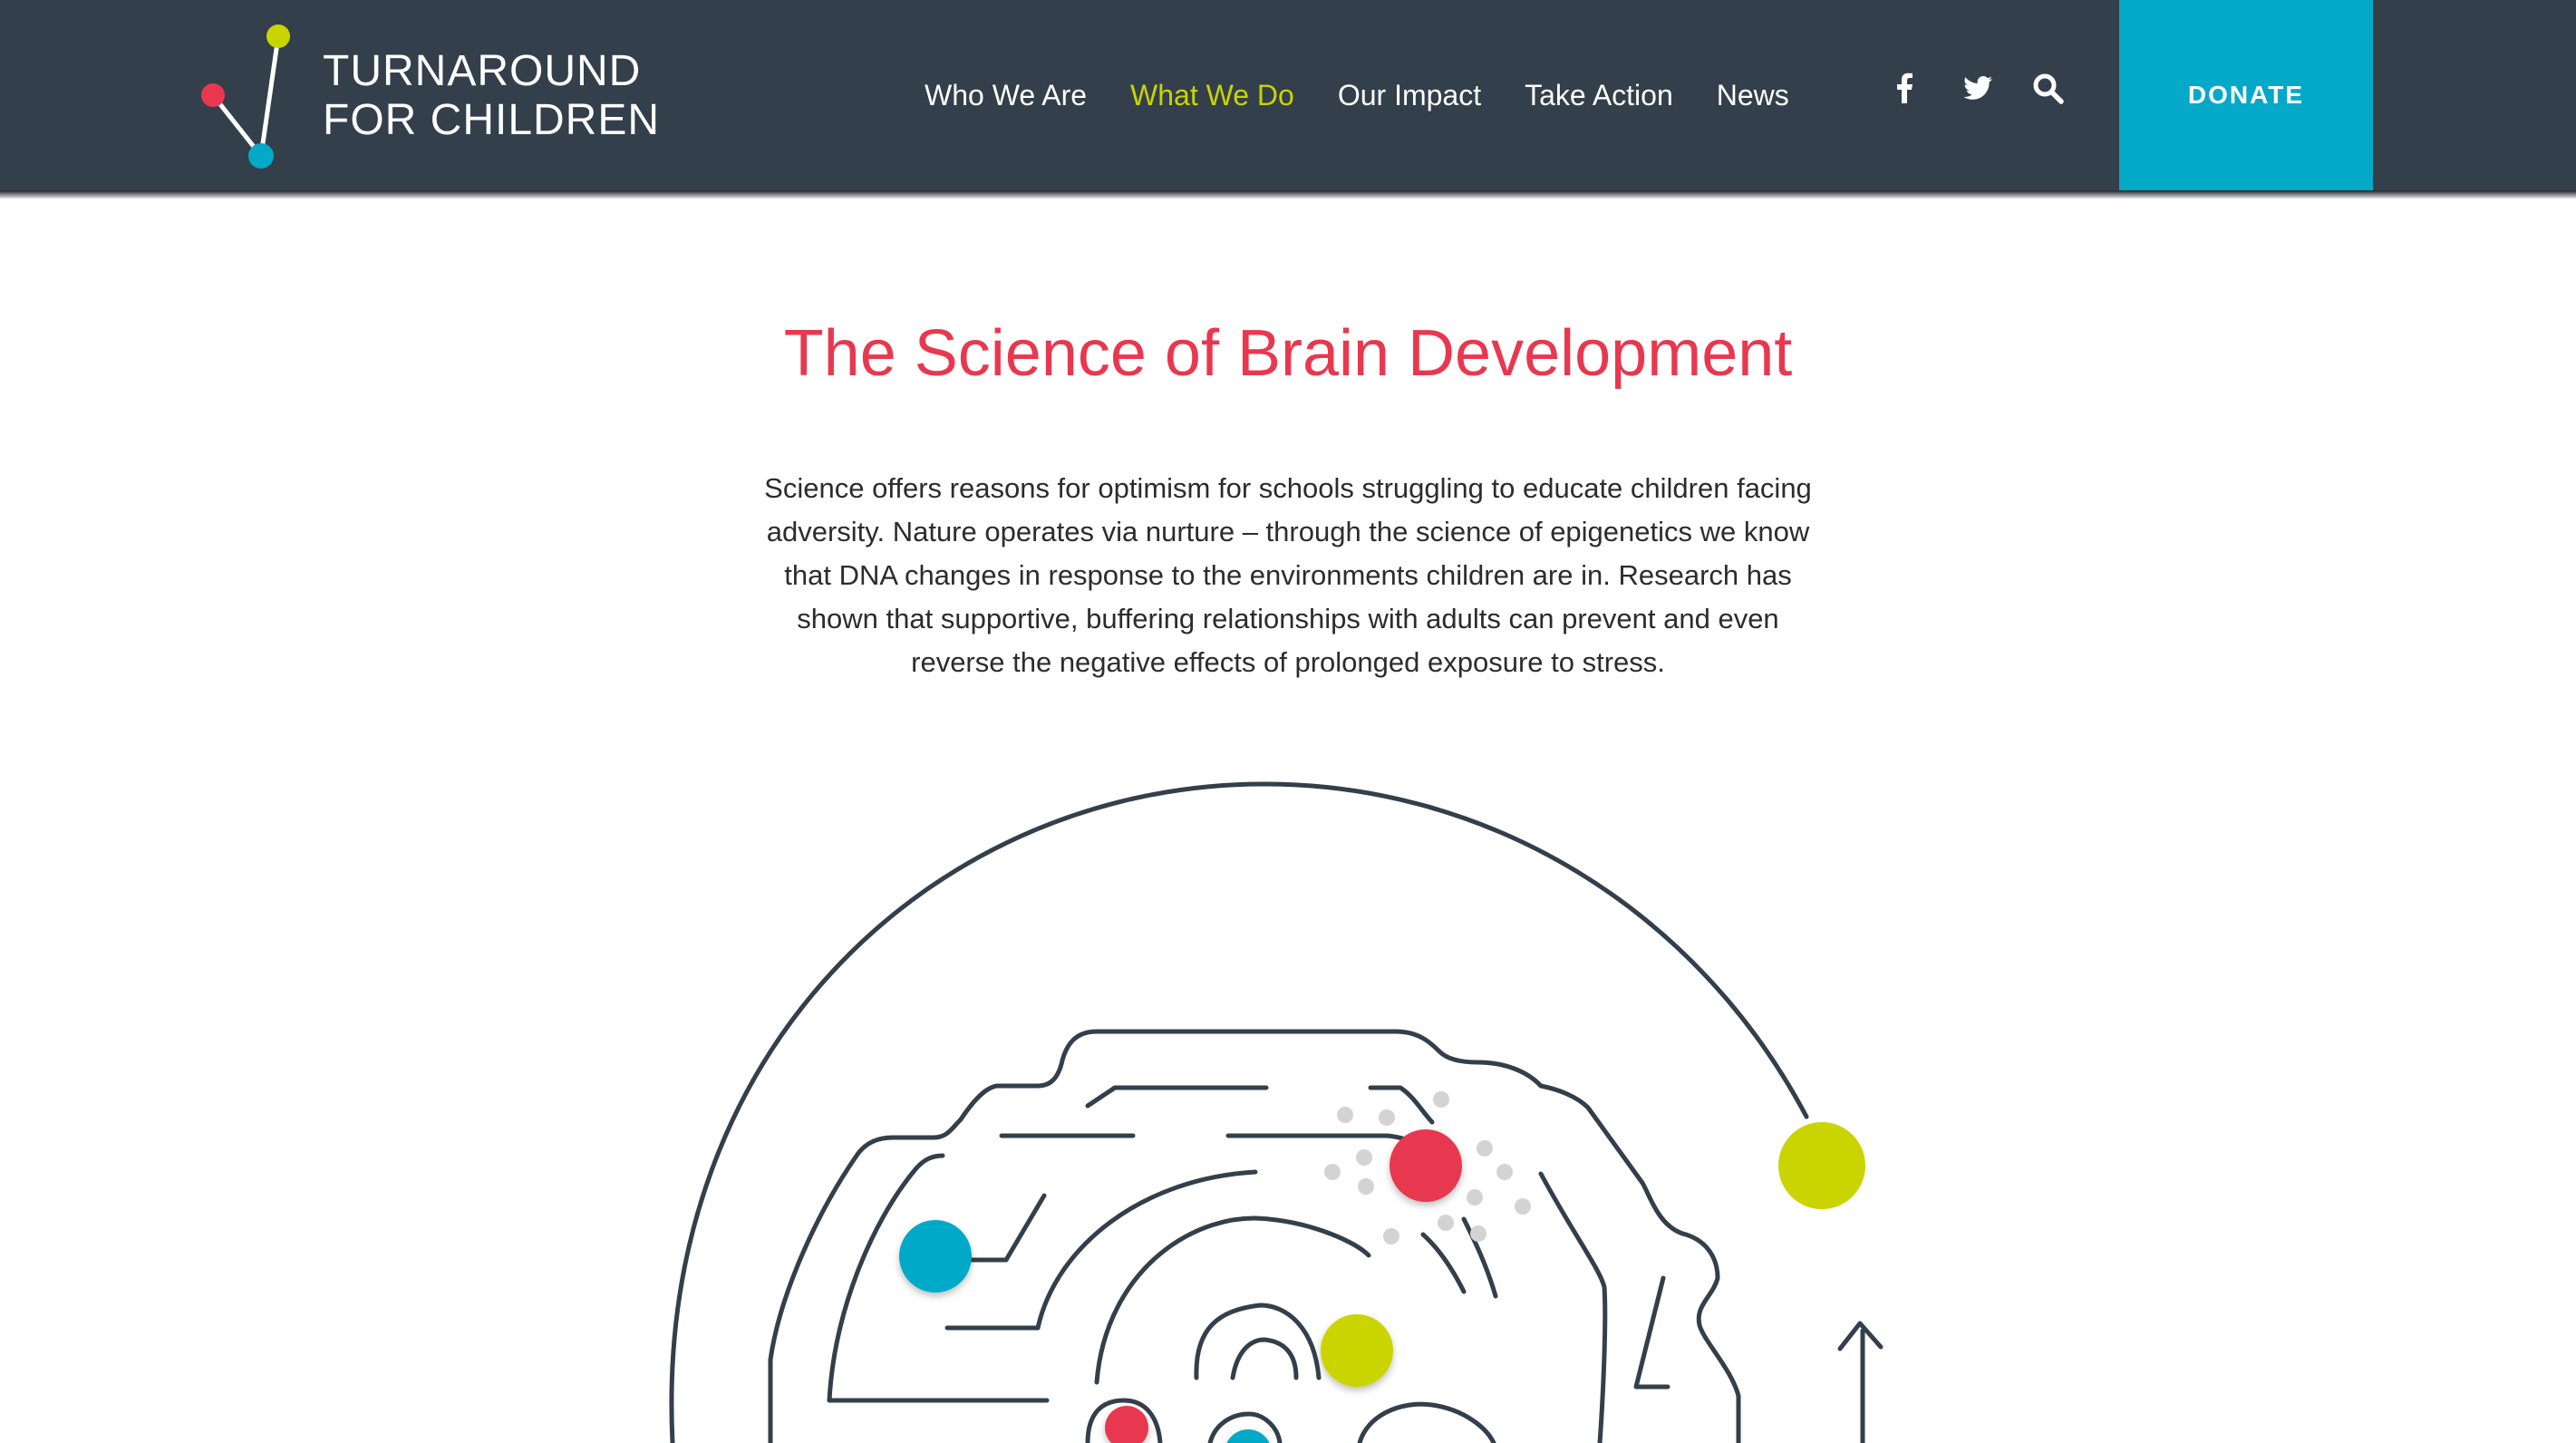 The width and height of the screenshot is (2576, 1443). I want to click on logo-line-1: TURNAROUND, so click(482, 71).